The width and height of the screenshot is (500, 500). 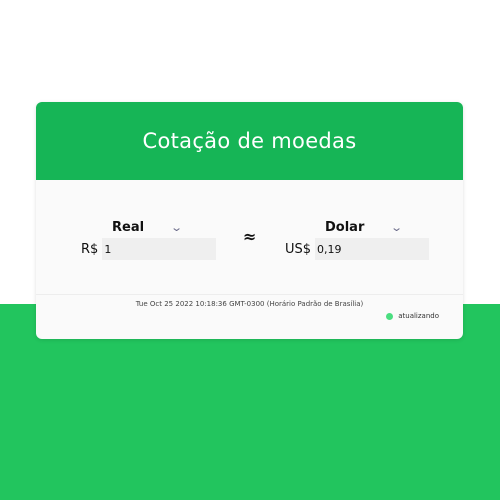 I want to click on from-currency-select: Real ⌄, so click(x=148, y=227).